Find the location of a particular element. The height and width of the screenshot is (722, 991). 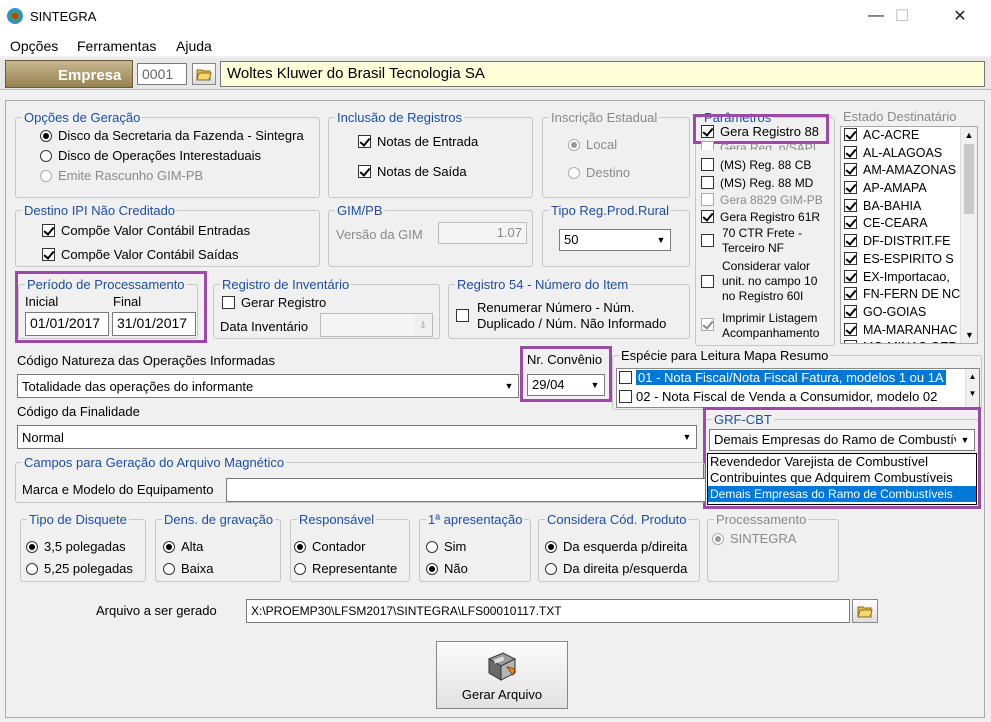

checkbox-70-ctr-frete-box is located at coordinates (710, 240).